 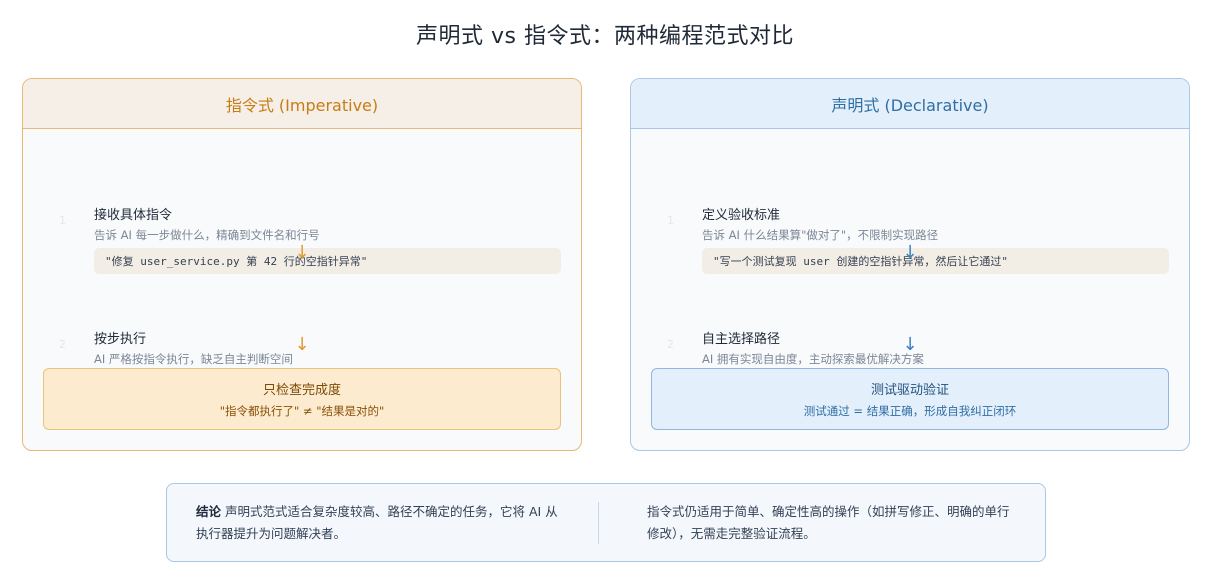 I want to click on step-description: 告诉 AI 每一步做什么，精确到文件名和行号, so click(x=207, y=235).